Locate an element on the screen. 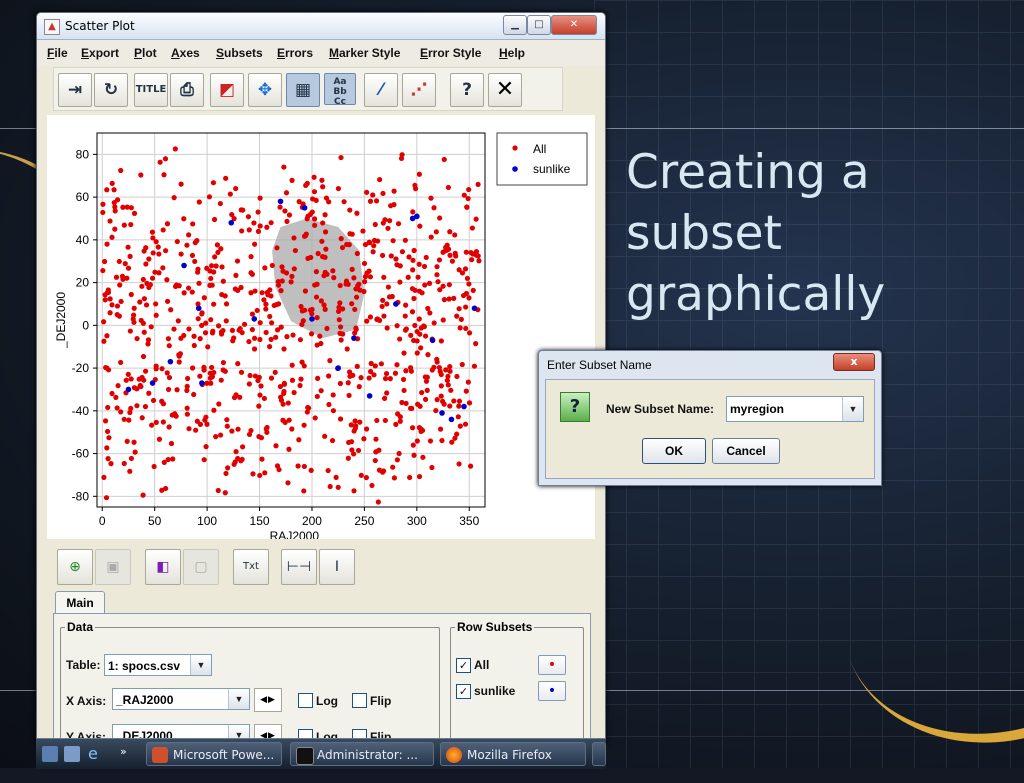  menu-subsets: Subsets is located at coordinates (239, 53).